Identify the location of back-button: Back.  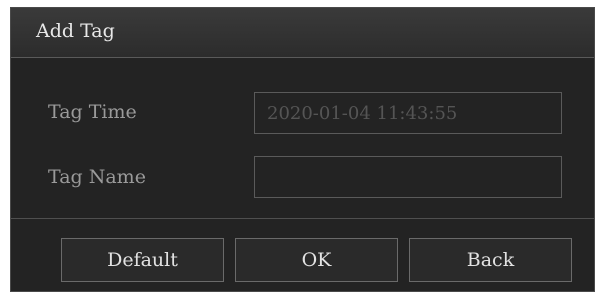
(490, 260).